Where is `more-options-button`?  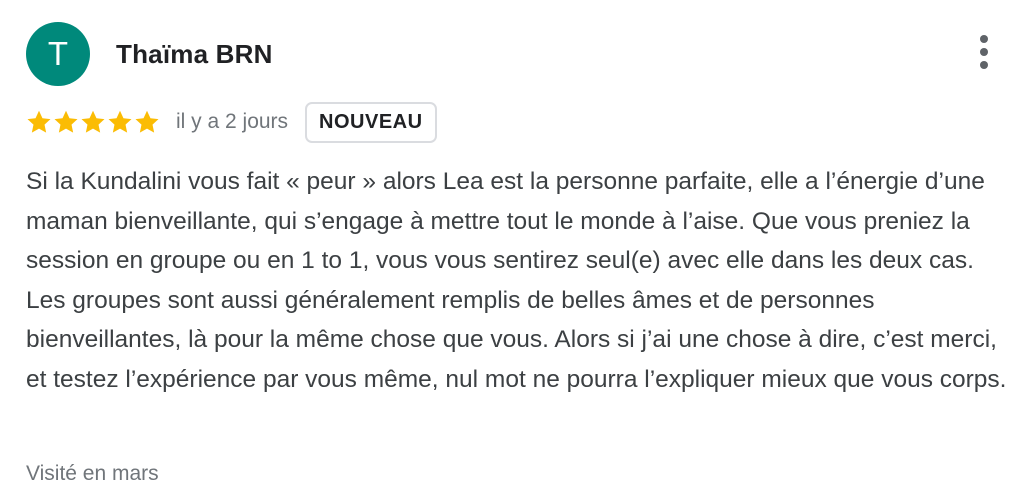
more-options-button is located at coordinates (984, 52).